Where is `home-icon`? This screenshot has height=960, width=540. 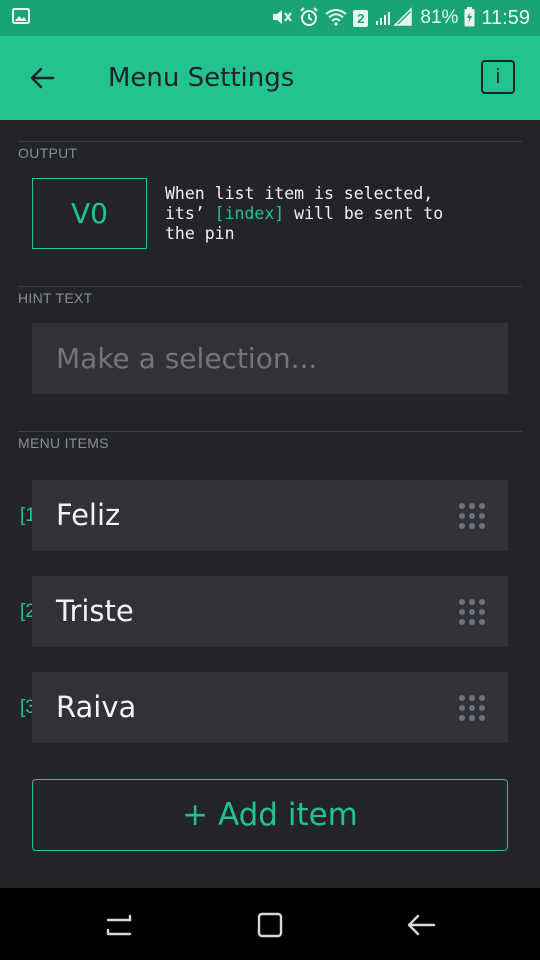 home-icon is located at coordinates (270, 925).